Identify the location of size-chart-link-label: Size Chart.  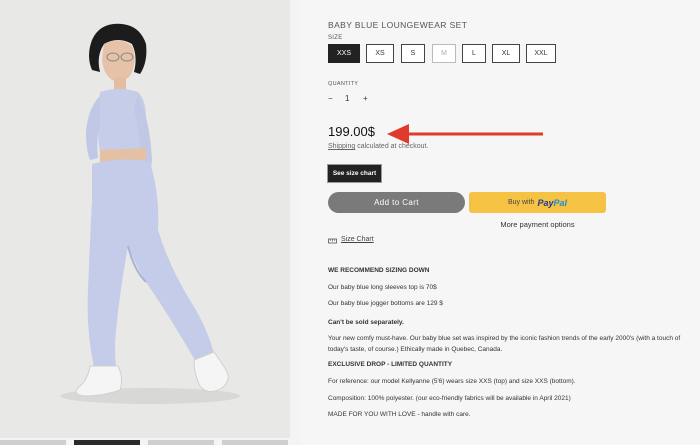
(357, 239).